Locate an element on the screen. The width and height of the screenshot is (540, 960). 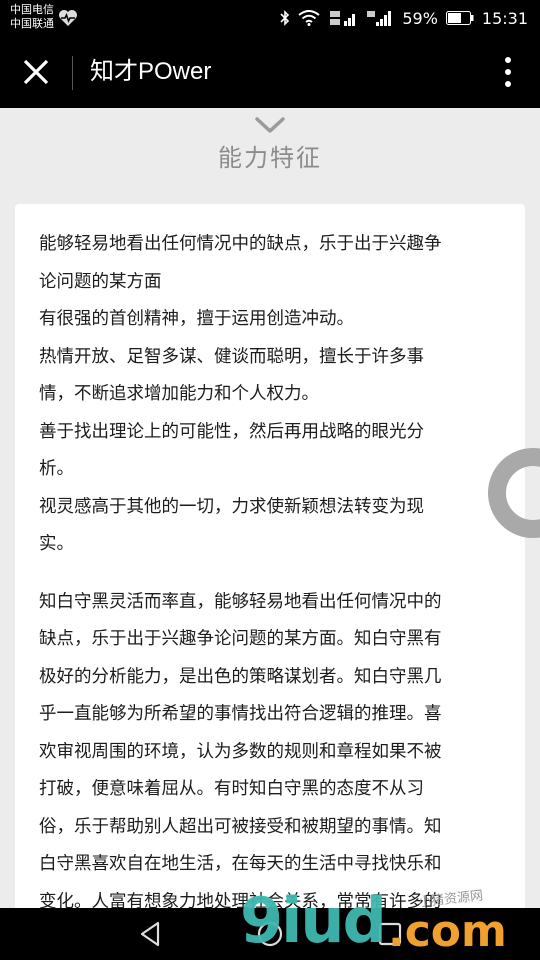
text-line: 论问题的某方面 is located at coordinates (100, 281).